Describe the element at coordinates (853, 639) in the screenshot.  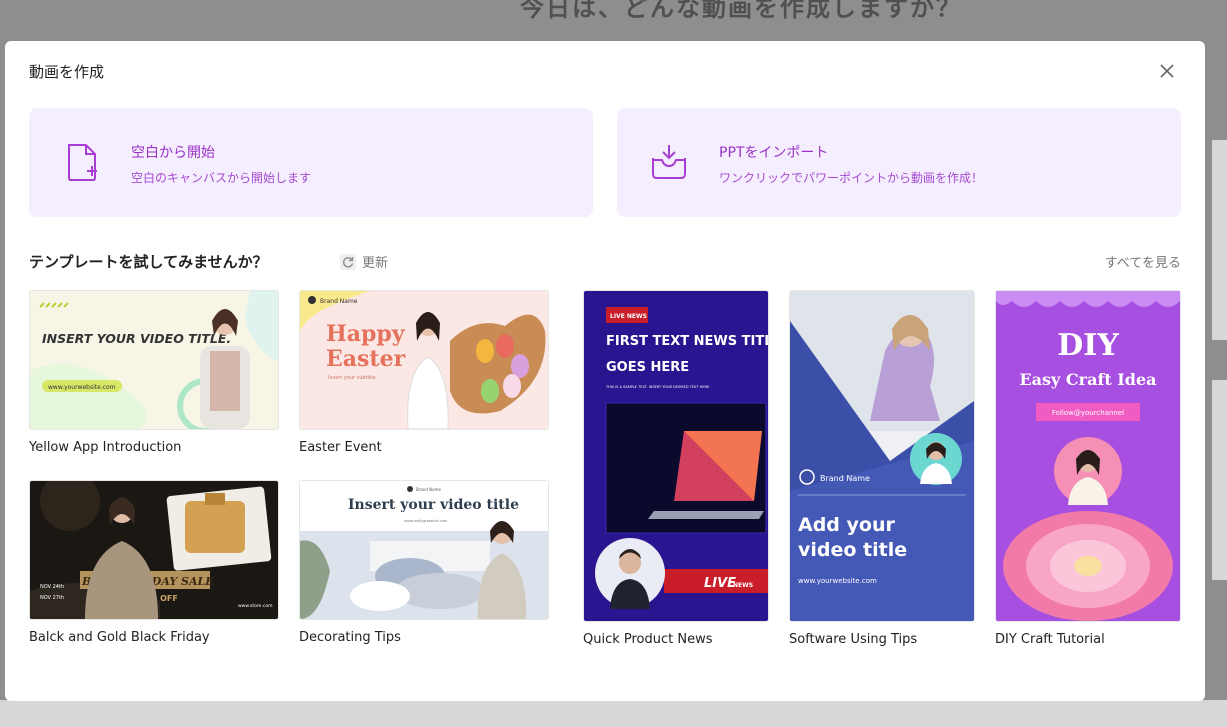
I see `template-label: Software Using Tips` at that location.